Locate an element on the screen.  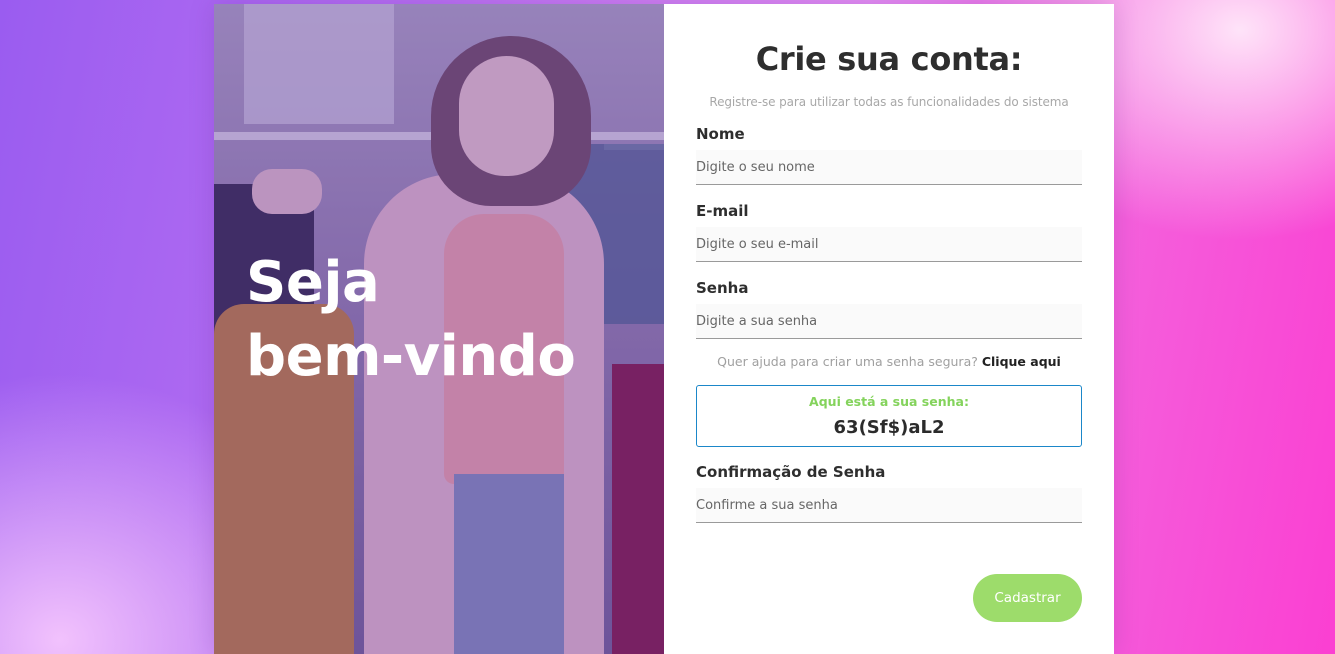
password-label: Senha is located at coordinates (722, 288).